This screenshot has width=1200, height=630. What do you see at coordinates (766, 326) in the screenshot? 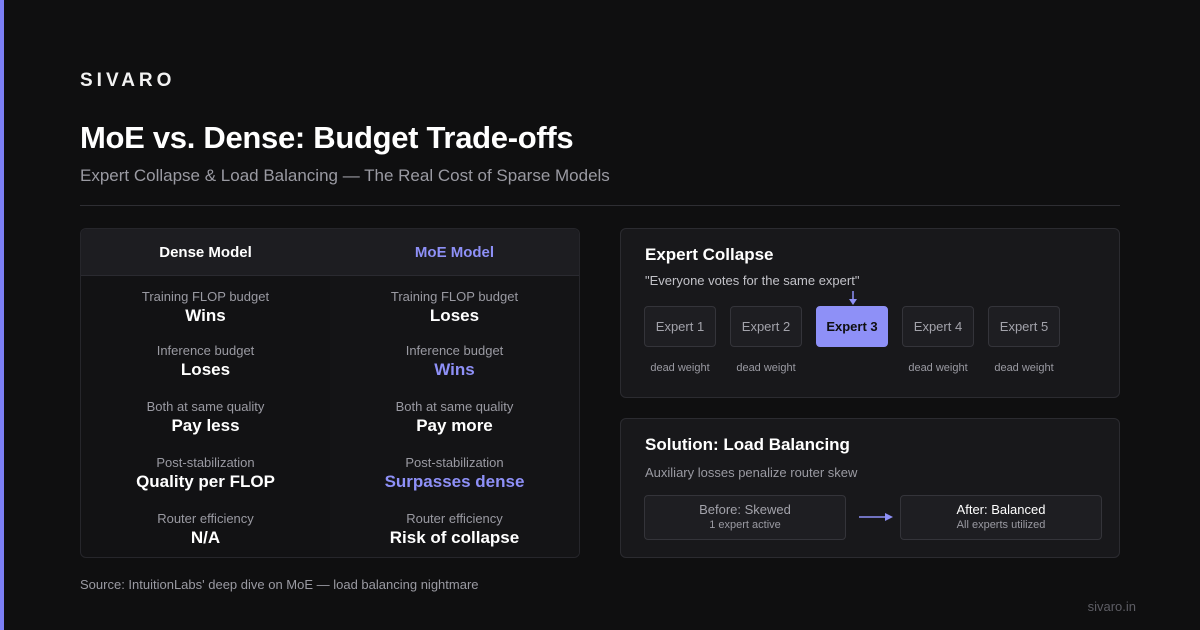
I see `expert-box: Expert 2` at bounding box center [766, 326].